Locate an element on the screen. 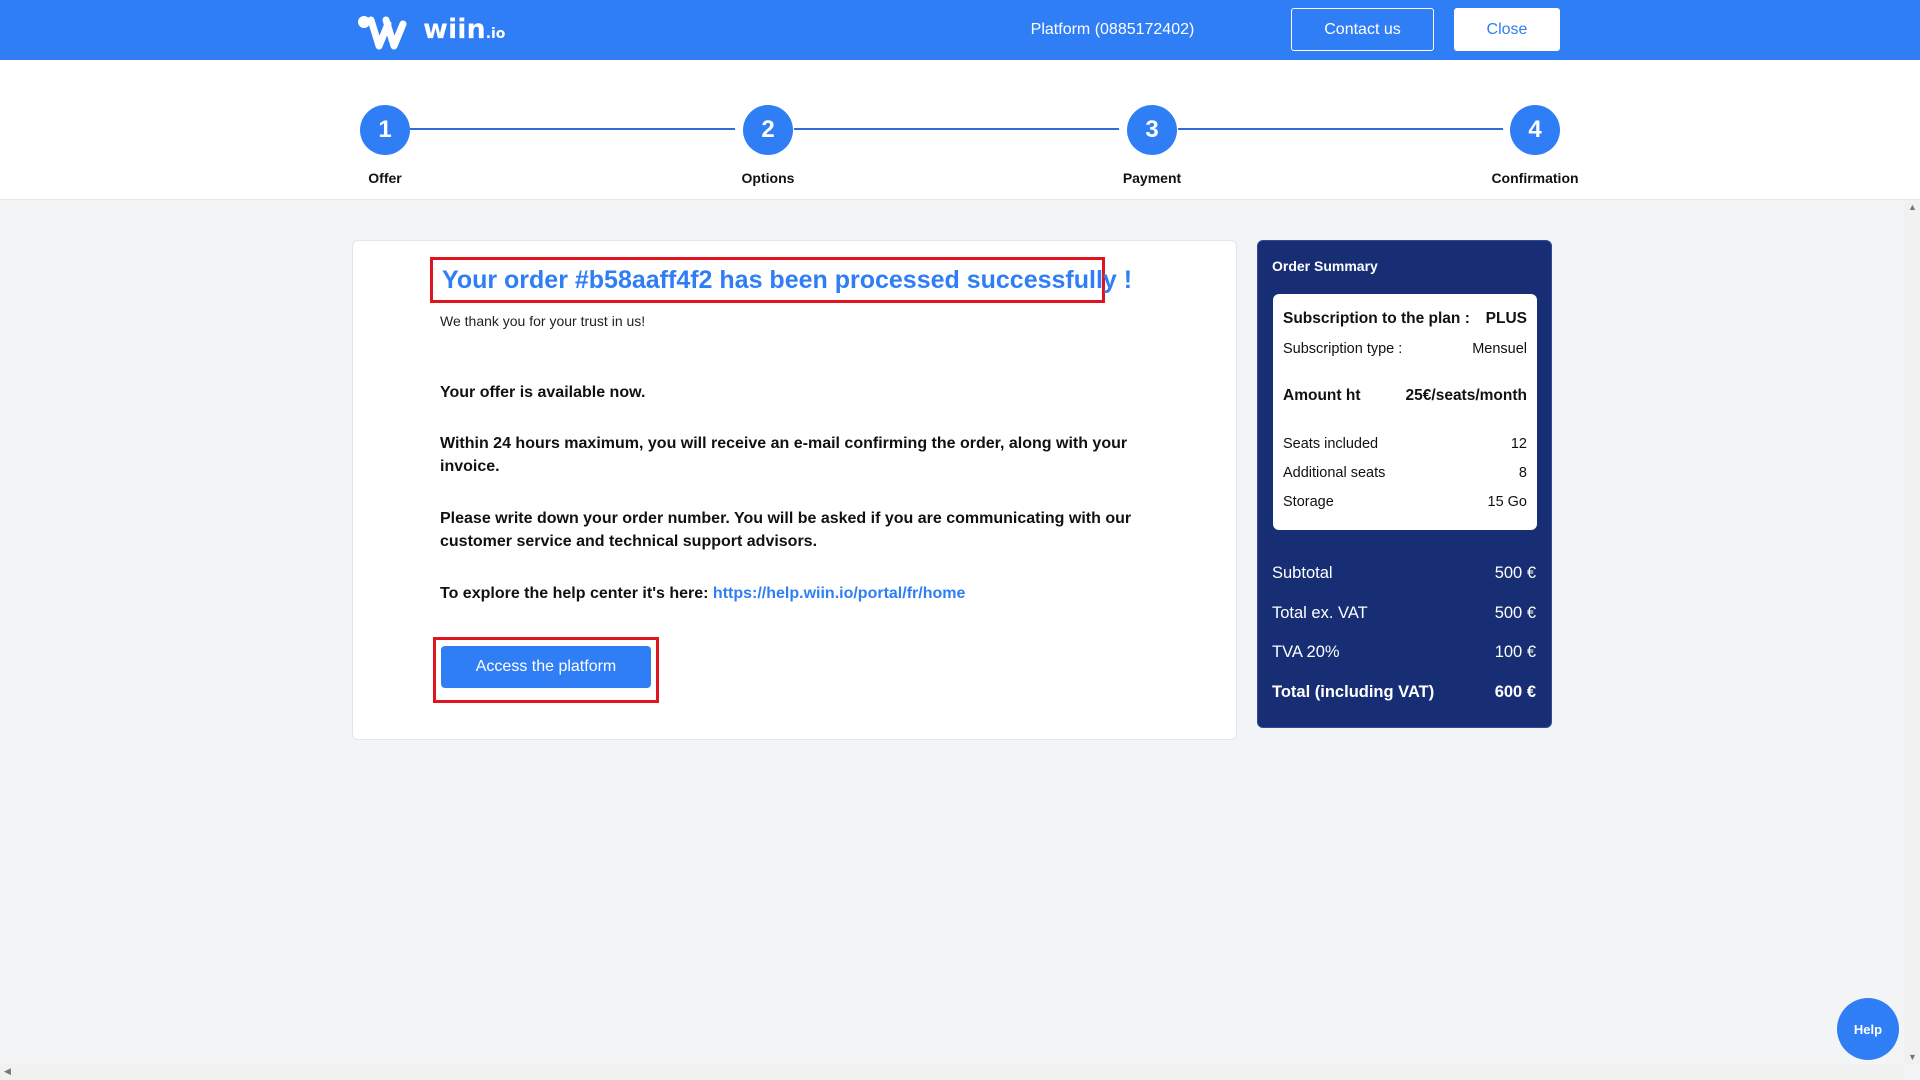  access-platform-button: Access the platform is located at coordinates (546, 667).